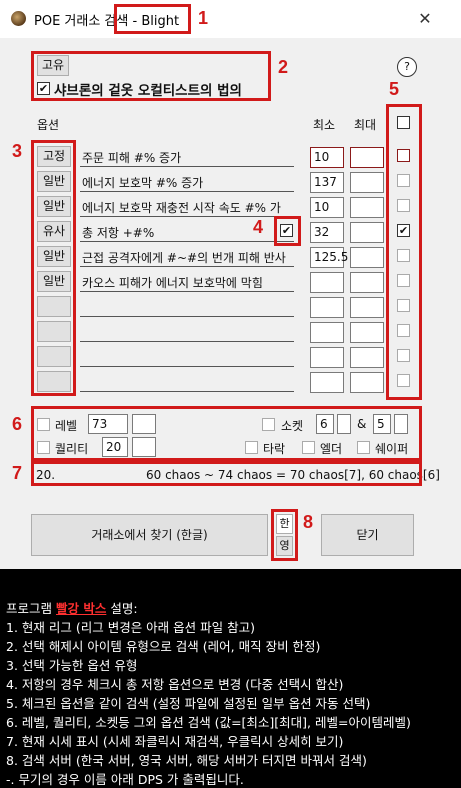  What do you see at coordinates (31, 608) in the screenshot?
I see `legend-intro-prefix: 프로그램` at bounding box center [31, 608].